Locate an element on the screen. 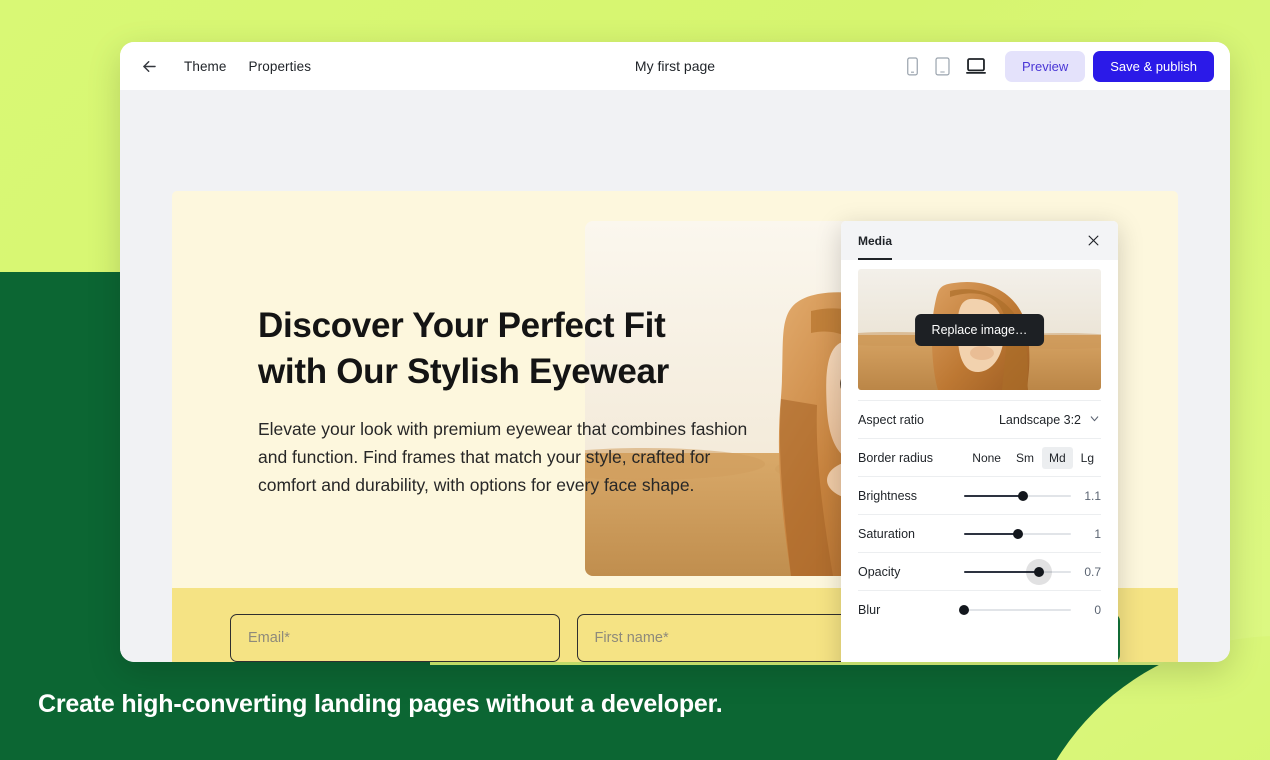  chevron-down-icon is located at coordinates (1094, 420).